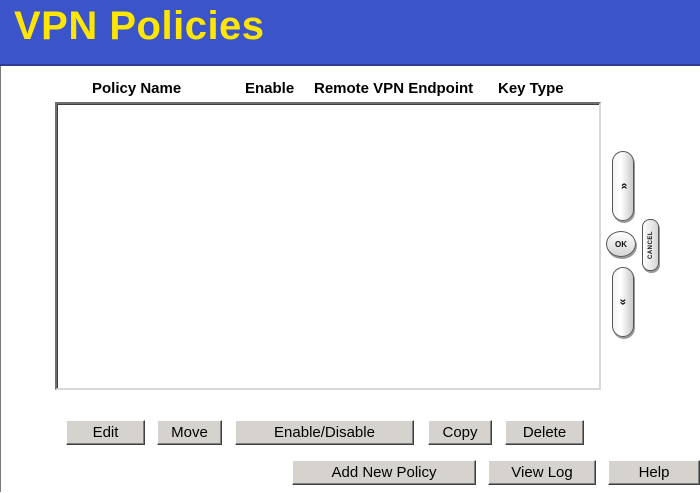  Describe the element at coordinates (544, 432) in the screenshot. I see `delete-button: Delete` at that location.